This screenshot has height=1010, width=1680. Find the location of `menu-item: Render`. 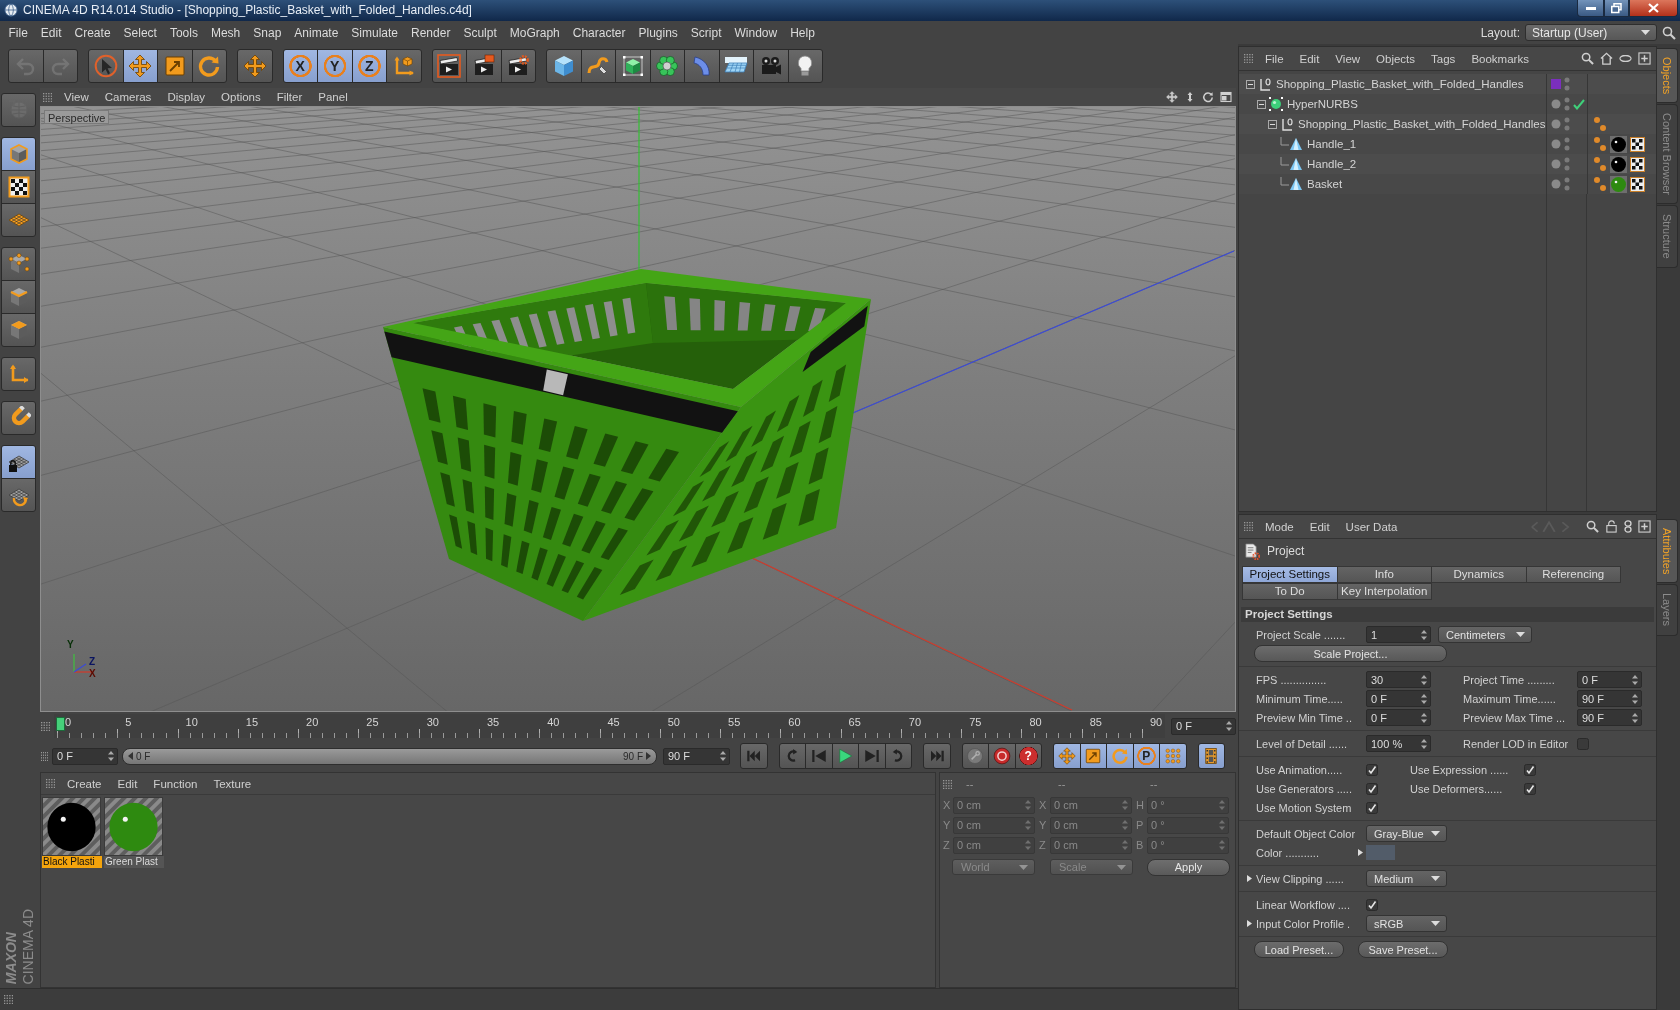

menu-item: Render is located at coordinates (430, 32).